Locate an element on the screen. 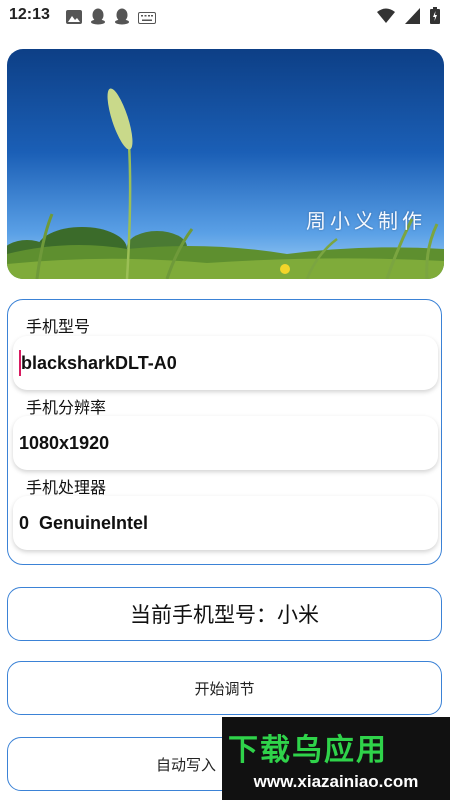 The image size is (450, 800). start-adjust-button: 开始调节 is located at coordinates (224, 688).